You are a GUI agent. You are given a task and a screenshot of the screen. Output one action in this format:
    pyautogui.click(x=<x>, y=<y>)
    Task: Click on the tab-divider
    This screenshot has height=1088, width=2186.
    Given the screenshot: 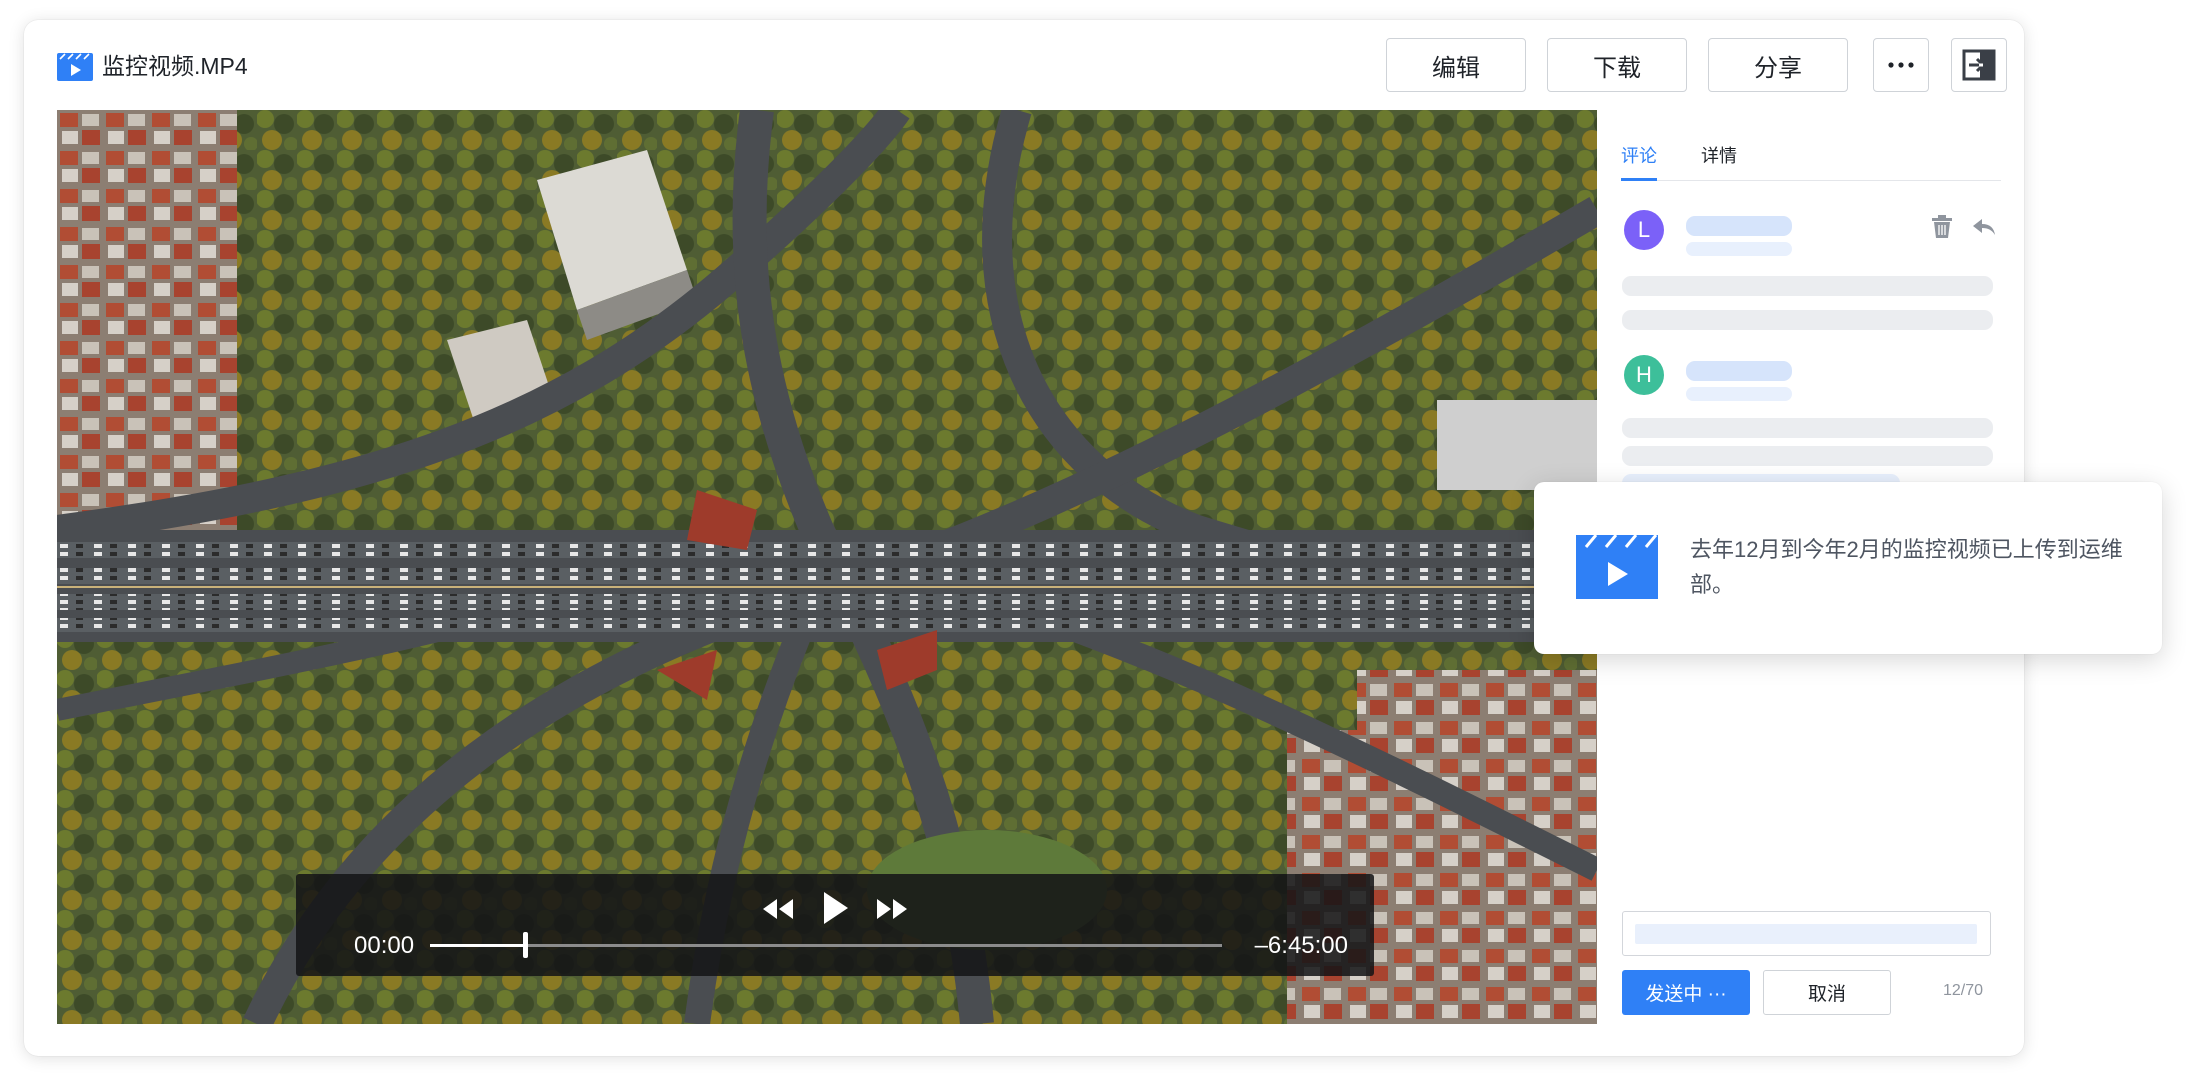 What is the action you would take?
    pyautogui.click(x=1811, y=180)
    